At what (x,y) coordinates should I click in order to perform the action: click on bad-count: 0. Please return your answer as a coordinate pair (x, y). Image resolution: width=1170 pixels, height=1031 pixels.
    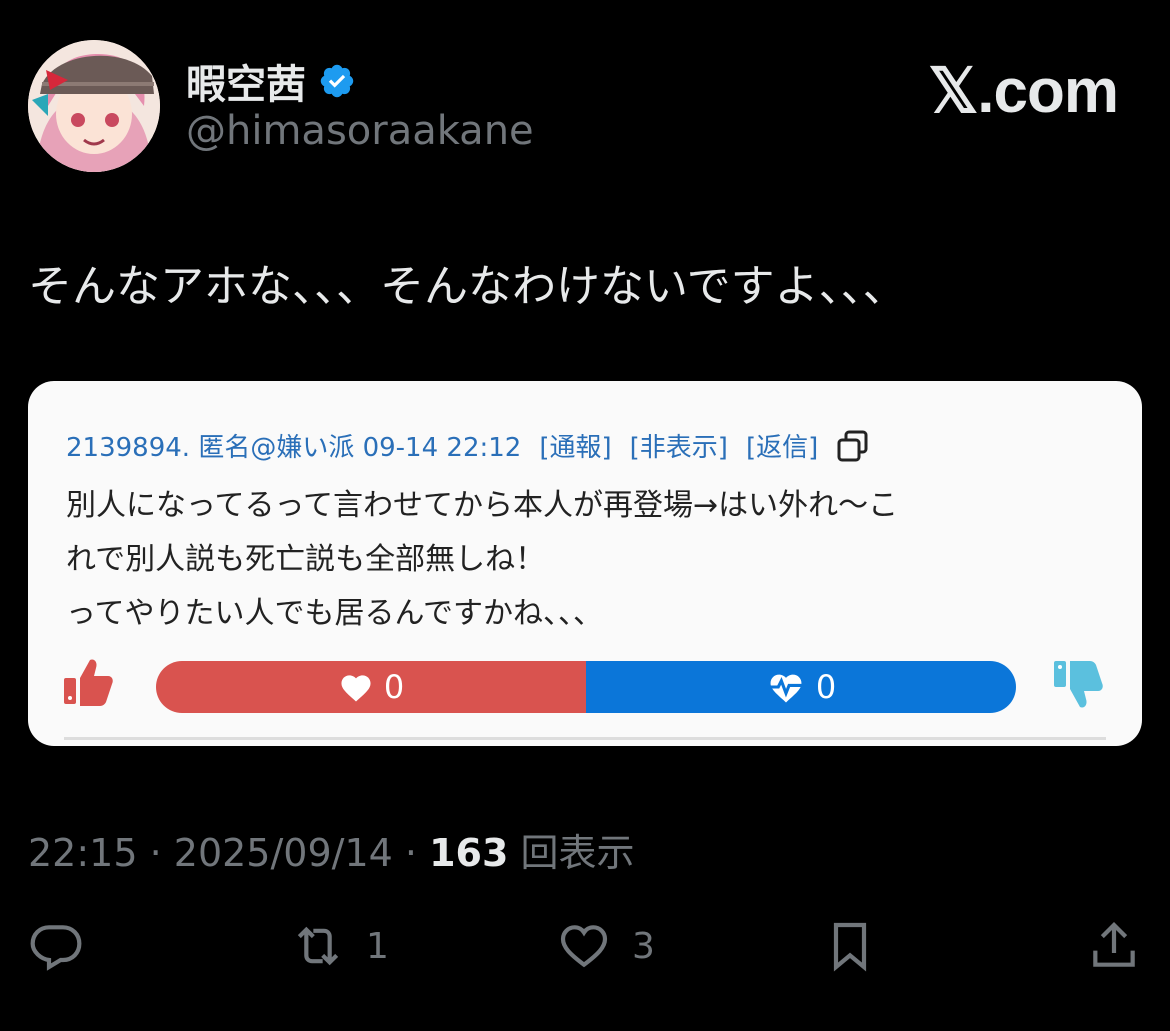
    Looking at the image, I should click on (826, 687).